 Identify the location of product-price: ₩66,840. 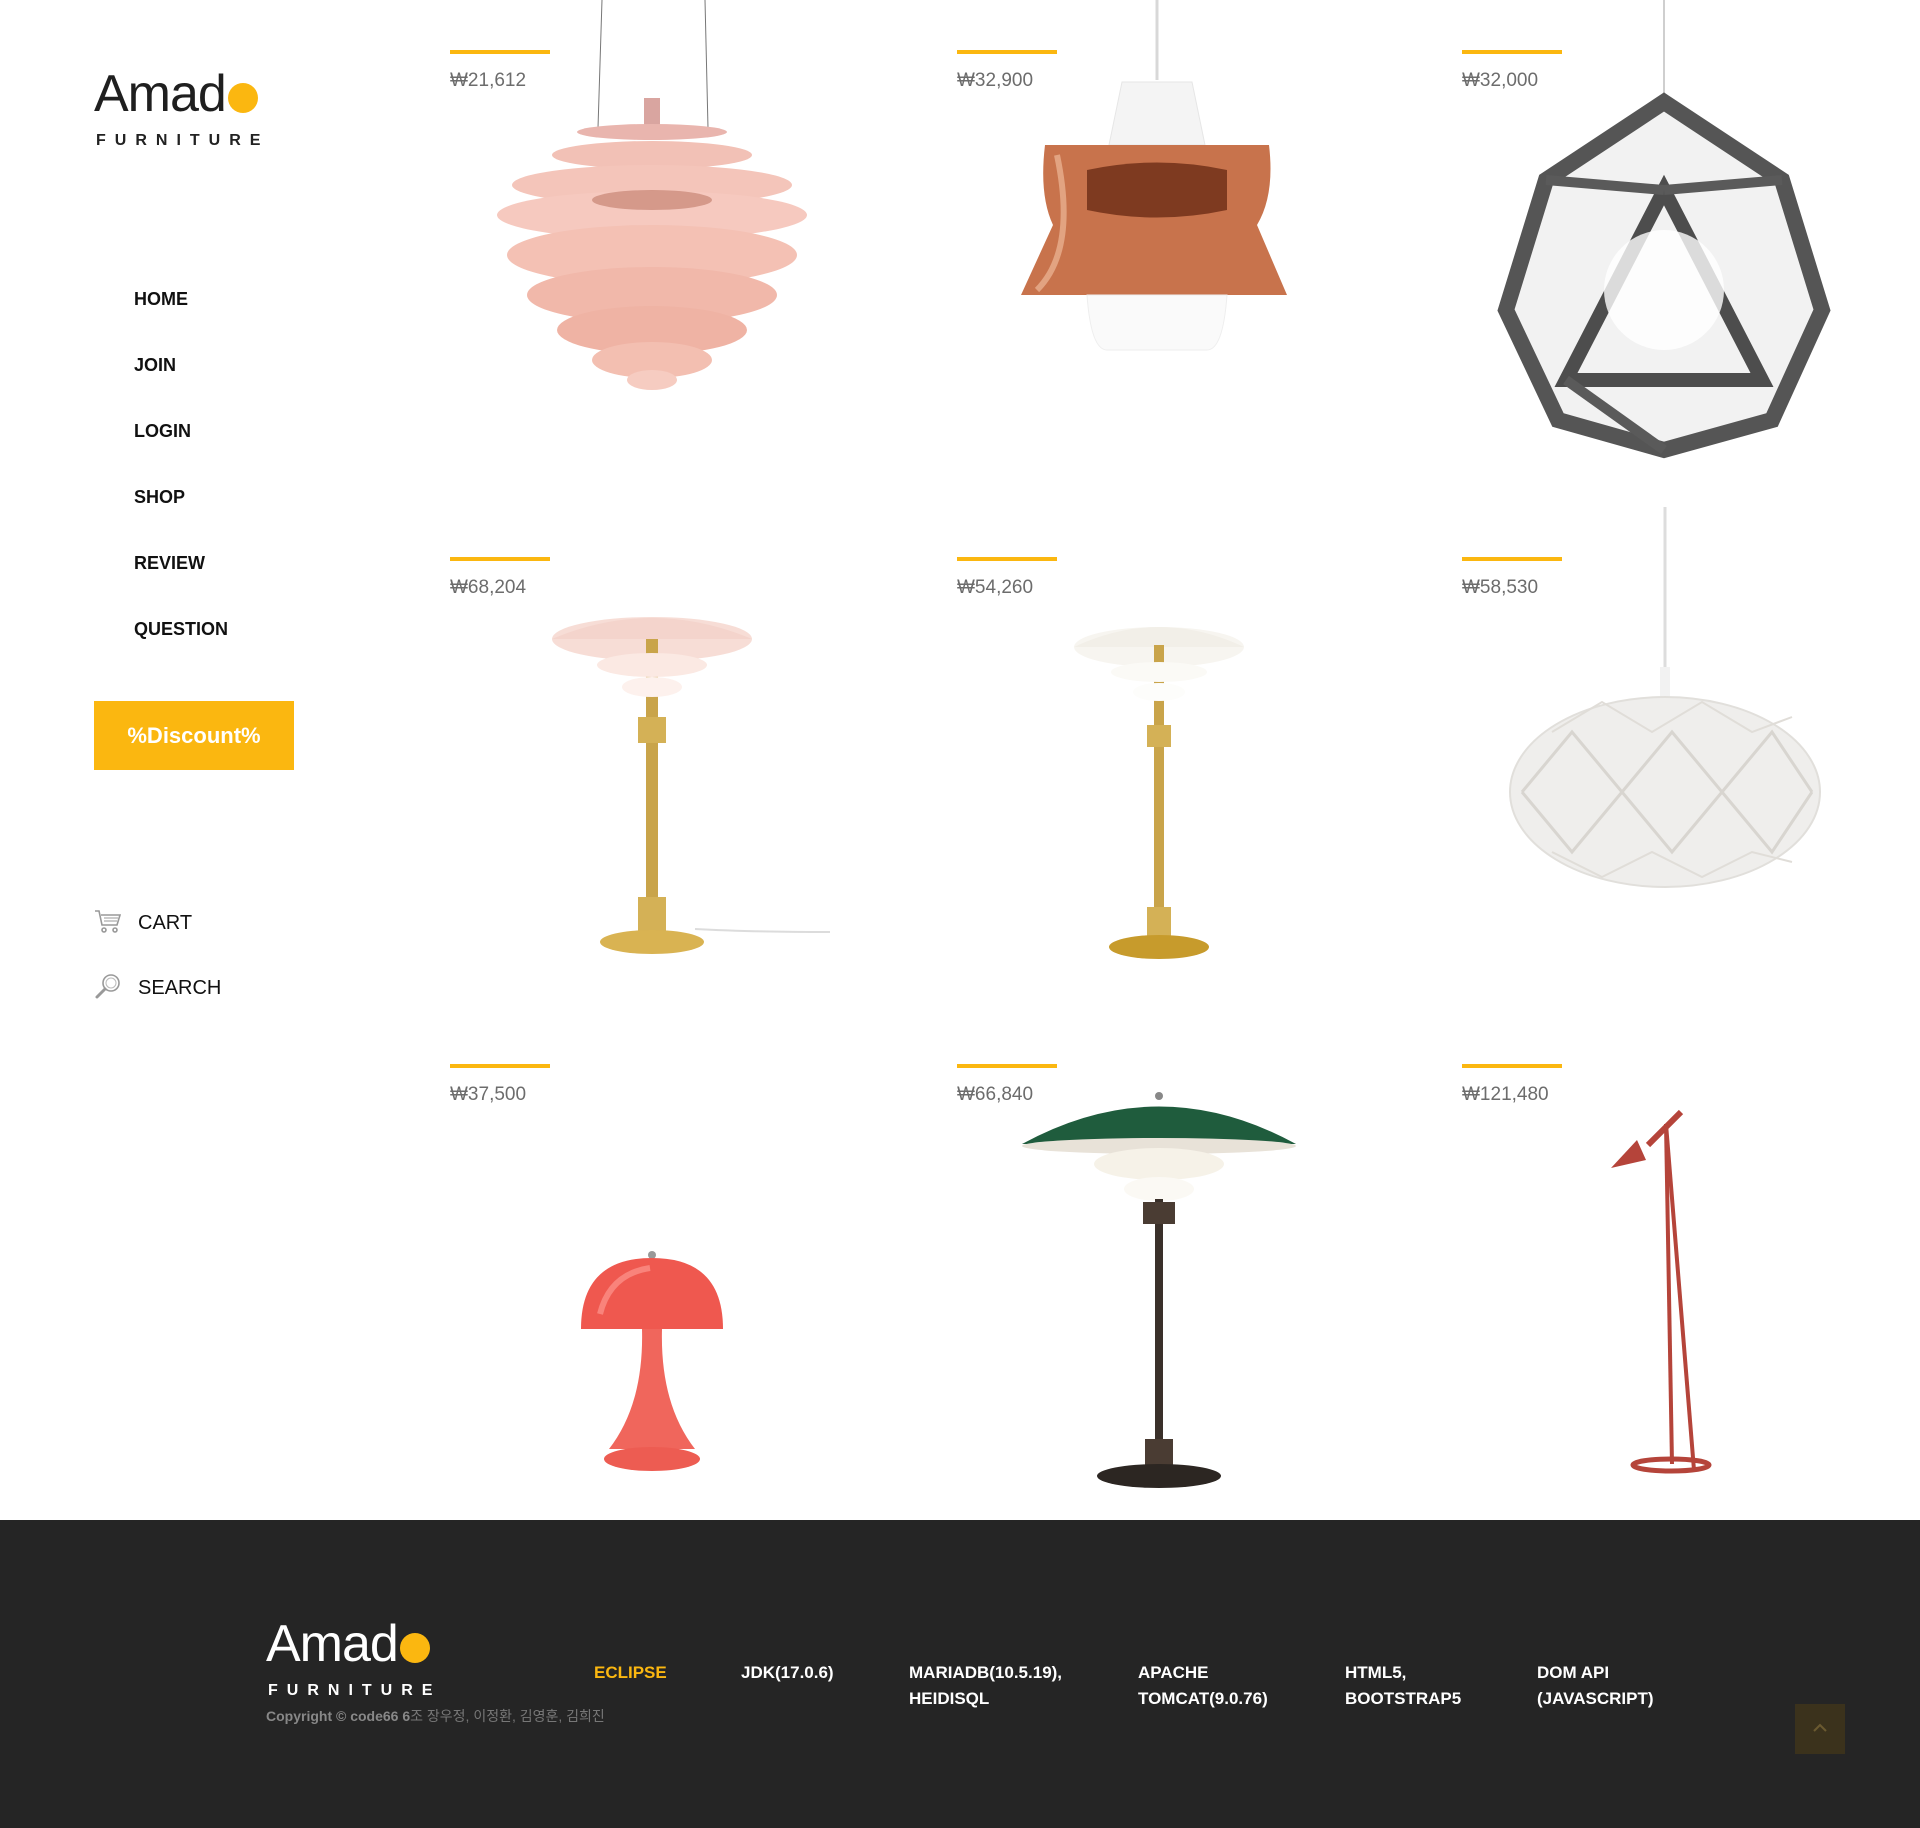
(995, 1094).